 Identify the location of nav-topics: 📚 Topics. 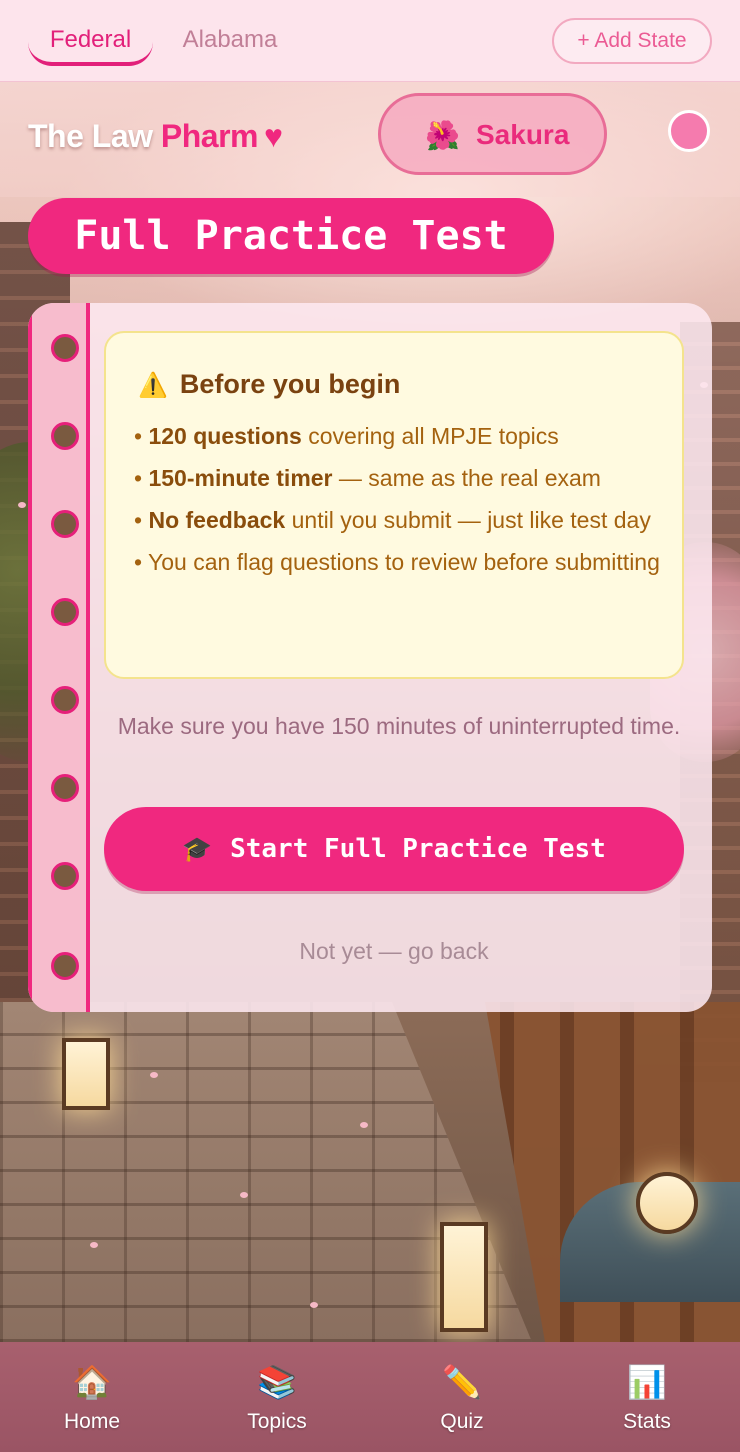
(277, 1402).